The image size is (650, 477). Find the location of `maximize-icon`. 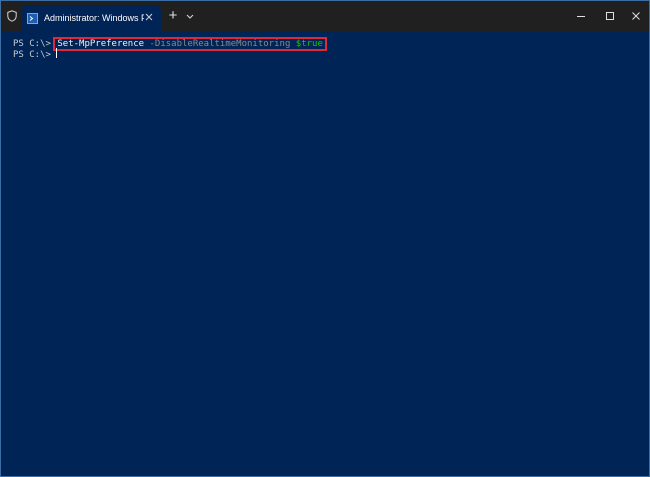

maximize-icon is located at coordinates (610, 16).